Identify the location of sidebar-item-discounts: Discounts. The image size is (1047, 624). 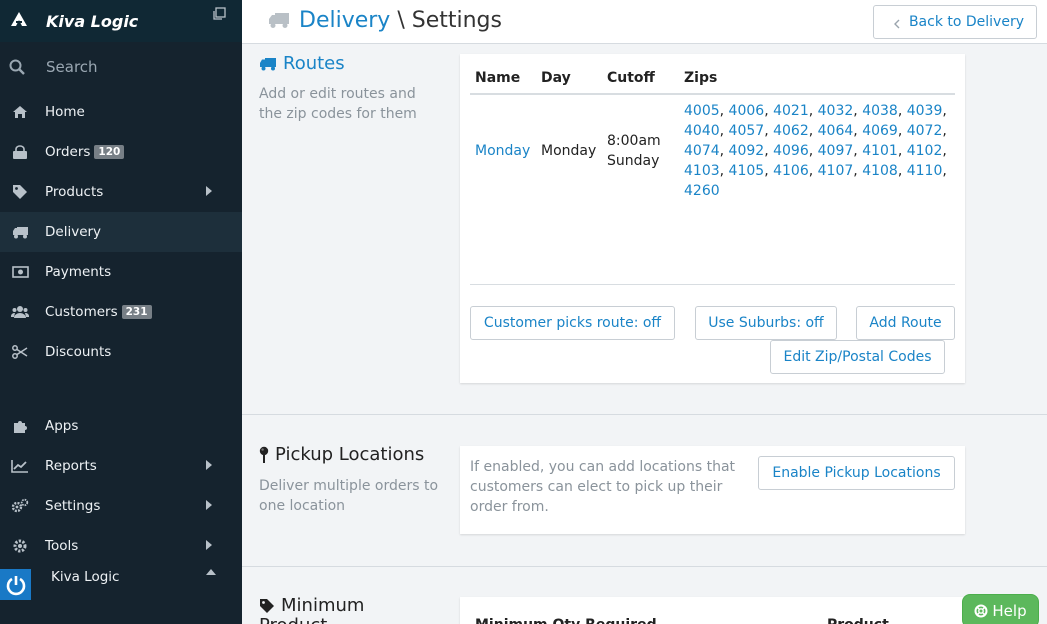
(121, 352).